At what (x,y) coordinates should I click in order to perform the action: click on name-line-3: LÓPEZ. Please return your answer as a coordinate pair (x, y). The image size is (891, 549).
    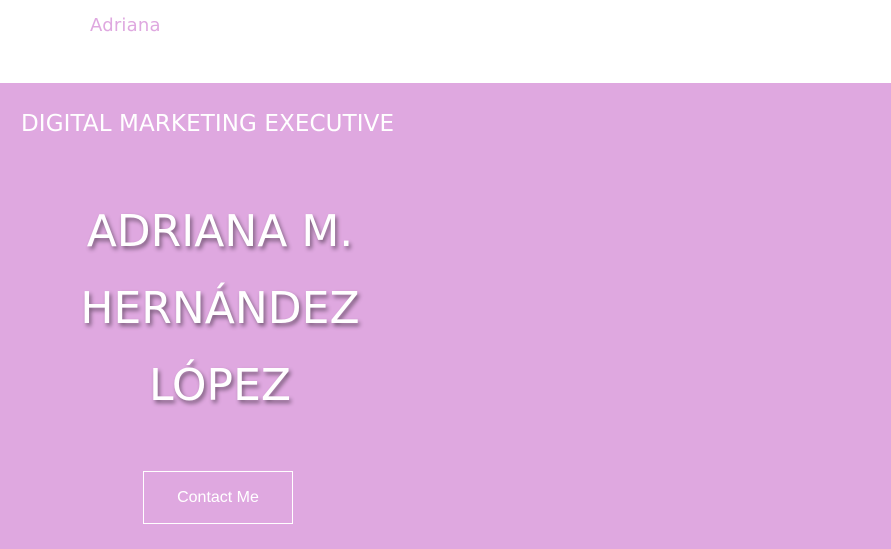
    Looking at the image, I should click on (220, 385).